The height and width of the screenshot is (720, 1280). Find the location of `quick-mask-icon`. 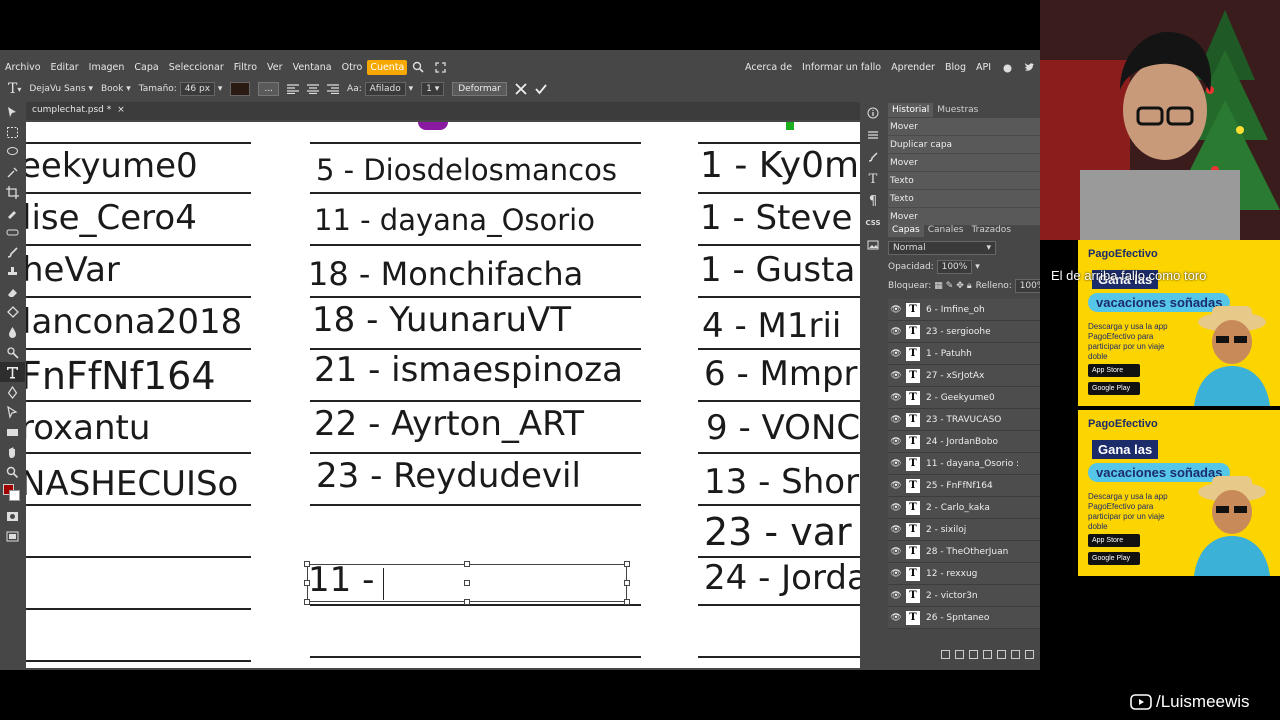

quick-mask-icon is located at coordinates (12, 516).